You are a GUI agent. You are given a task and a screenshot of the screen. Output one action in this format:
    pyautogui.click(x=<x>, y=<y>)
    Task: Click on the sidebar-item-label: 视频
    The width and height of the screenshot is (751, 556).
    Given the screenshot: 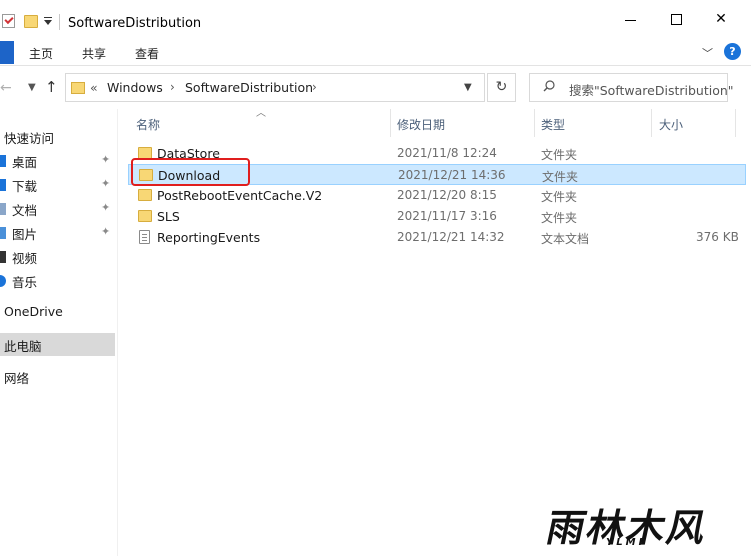 What is the action you would take?
    pyautogui.click(x=25, y=258)
    